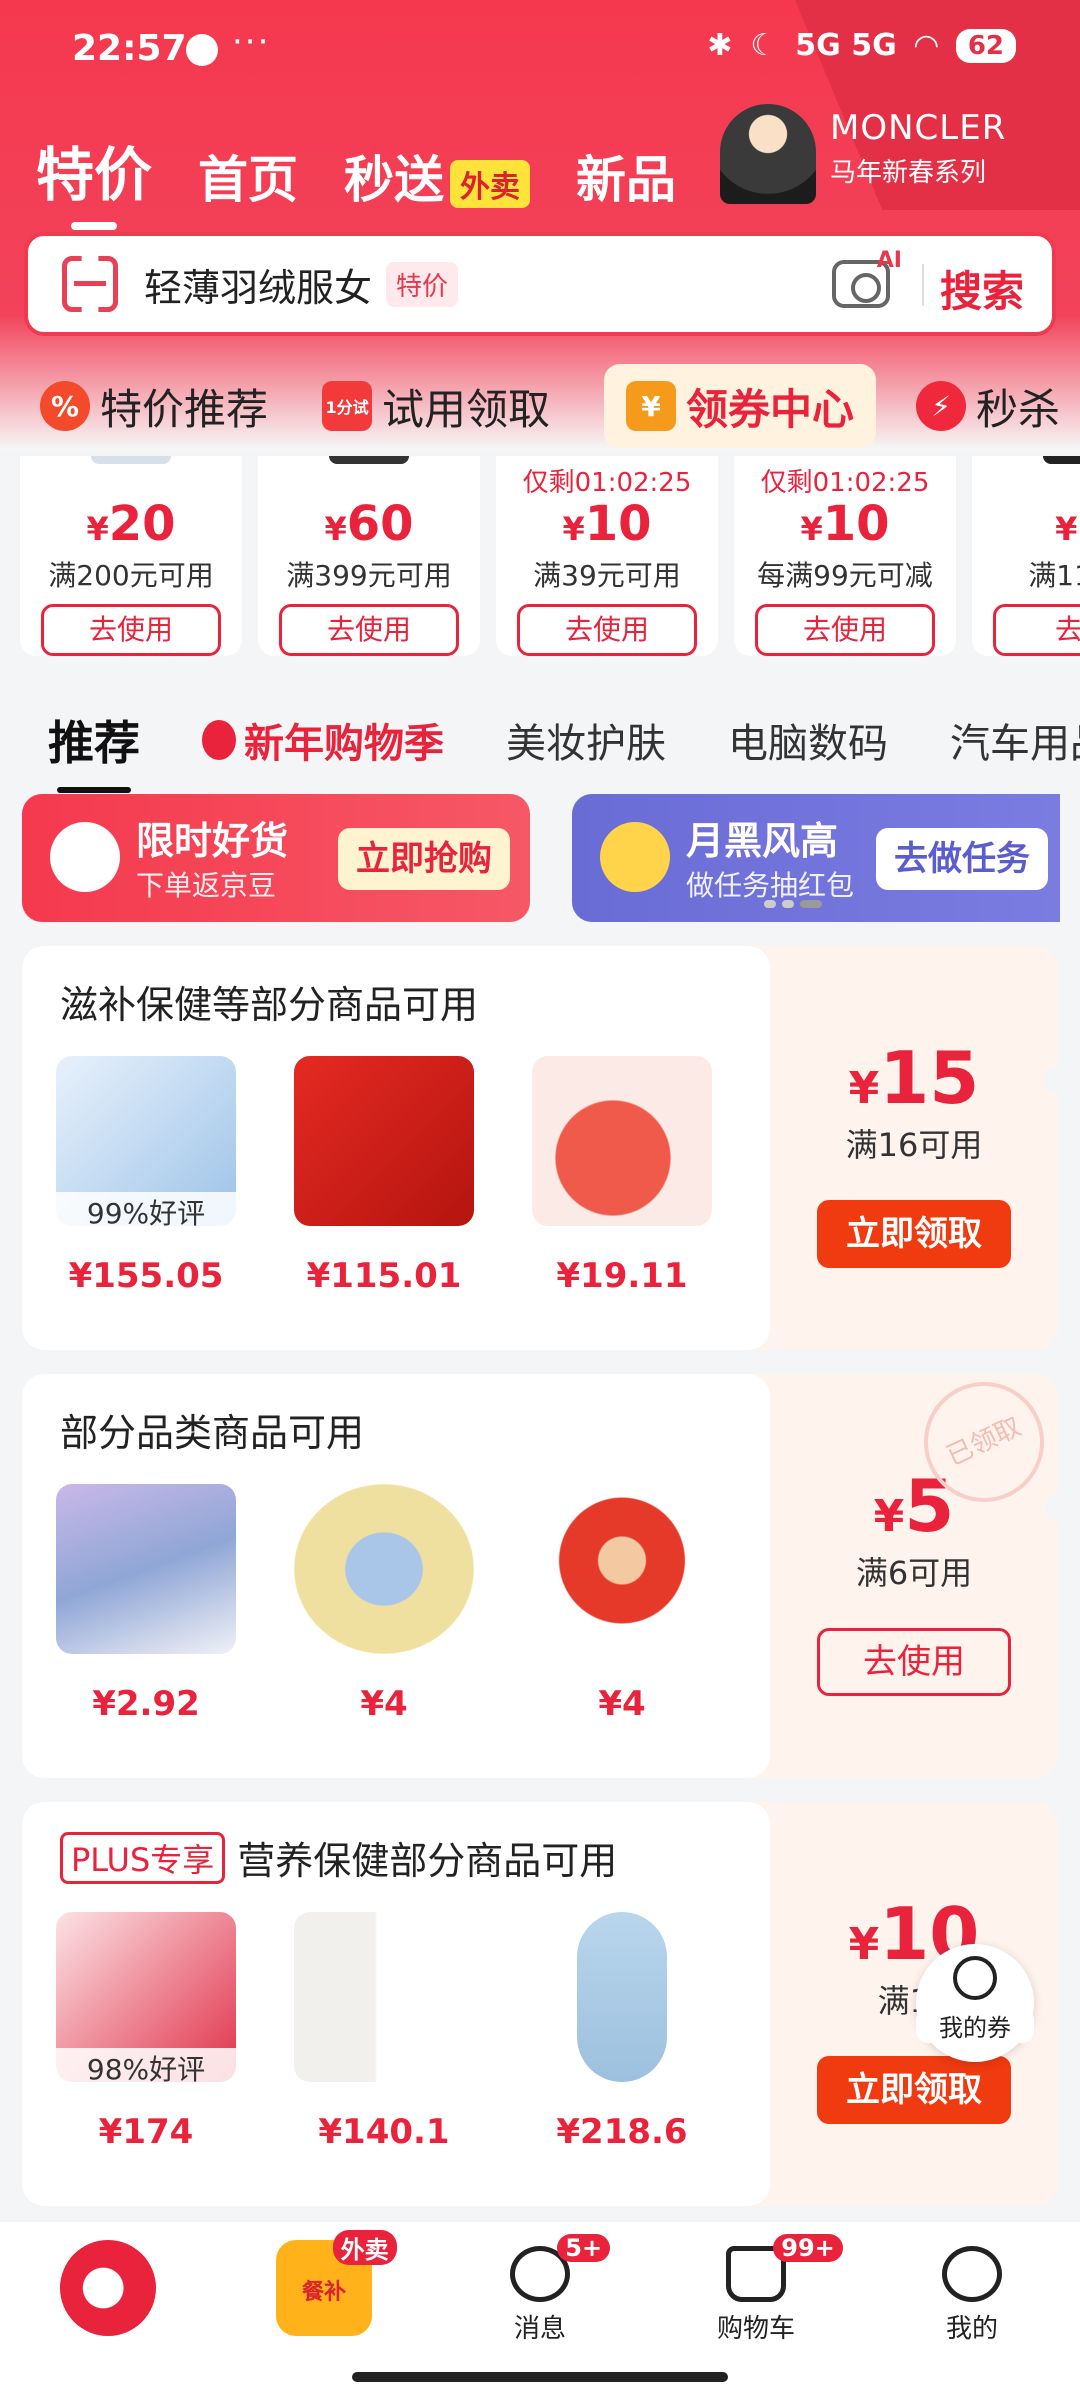 The height and width of the screenshot is (2400, 1080). I want to click on coupon-condition: 满39元可用, so click(607, 575).